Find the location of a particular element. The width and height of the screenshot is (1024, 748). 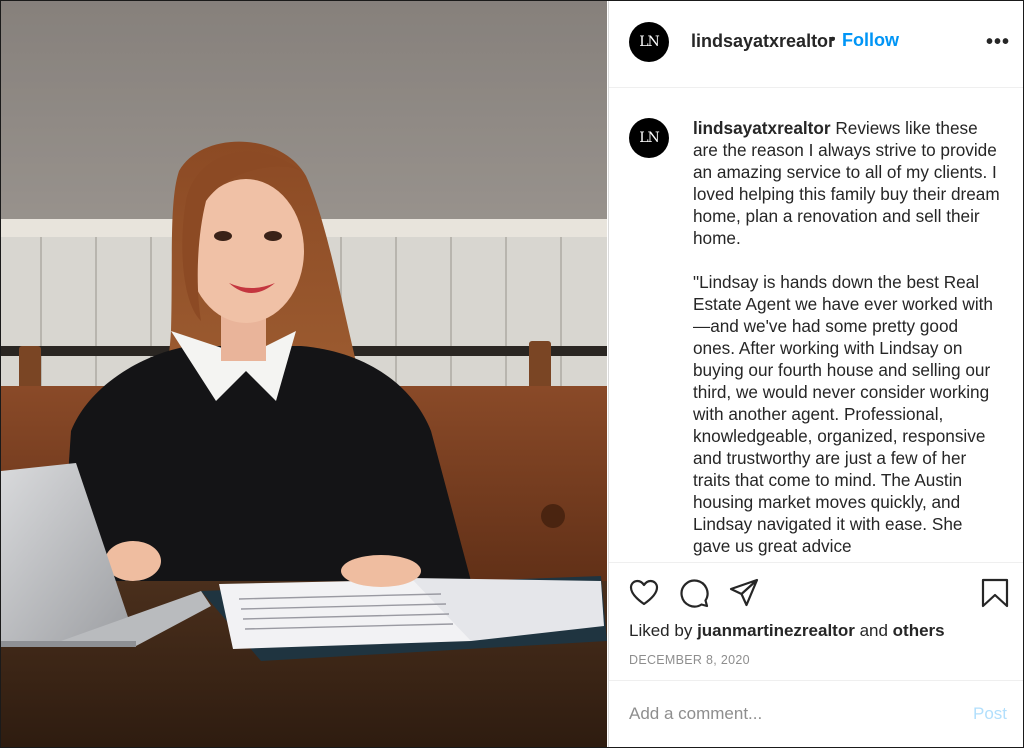

heart-icon is located at coordinates (644, 593).